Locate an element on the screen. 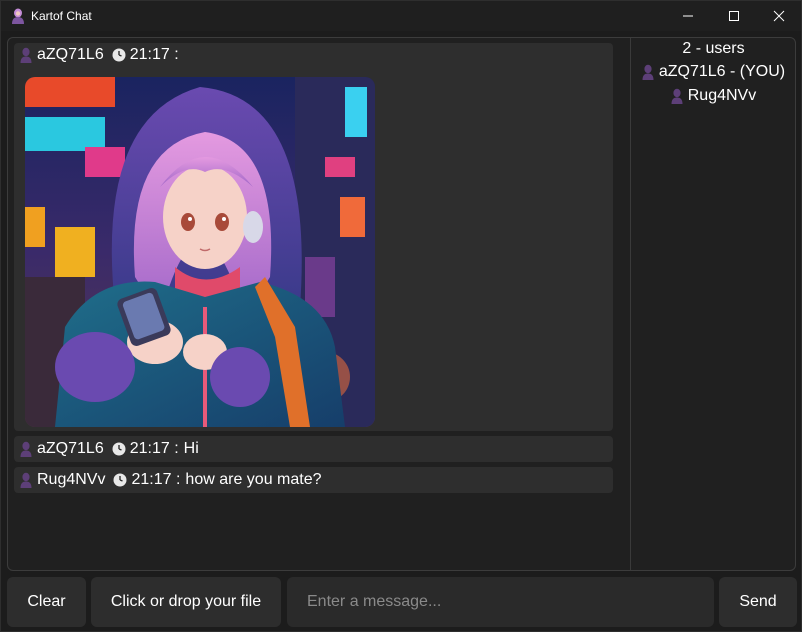 The width and height of the screenshot is (802, 632). message-item: aZQ71L6 21:17 : Hi is located at coordinates (313, 449).